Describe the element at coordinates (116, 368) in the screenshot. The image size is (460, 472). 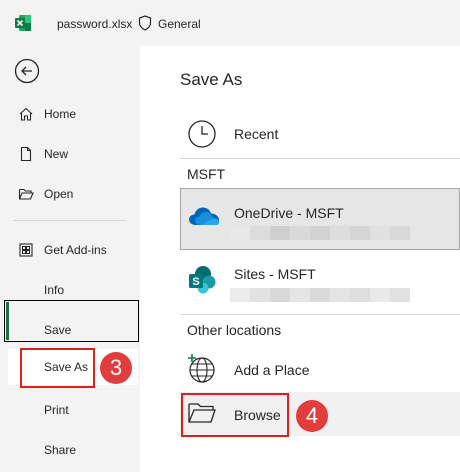
I see `step-badge-3: 3` at that location.